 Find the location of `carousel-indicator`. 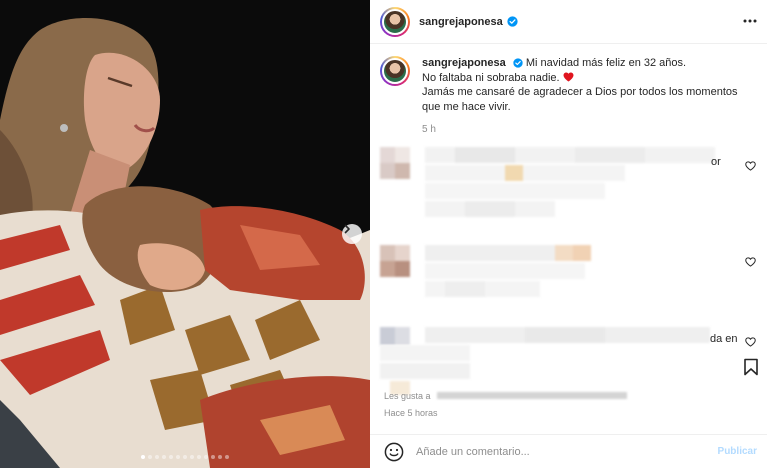

carousel-indicator is located at coordinates (185, 458).